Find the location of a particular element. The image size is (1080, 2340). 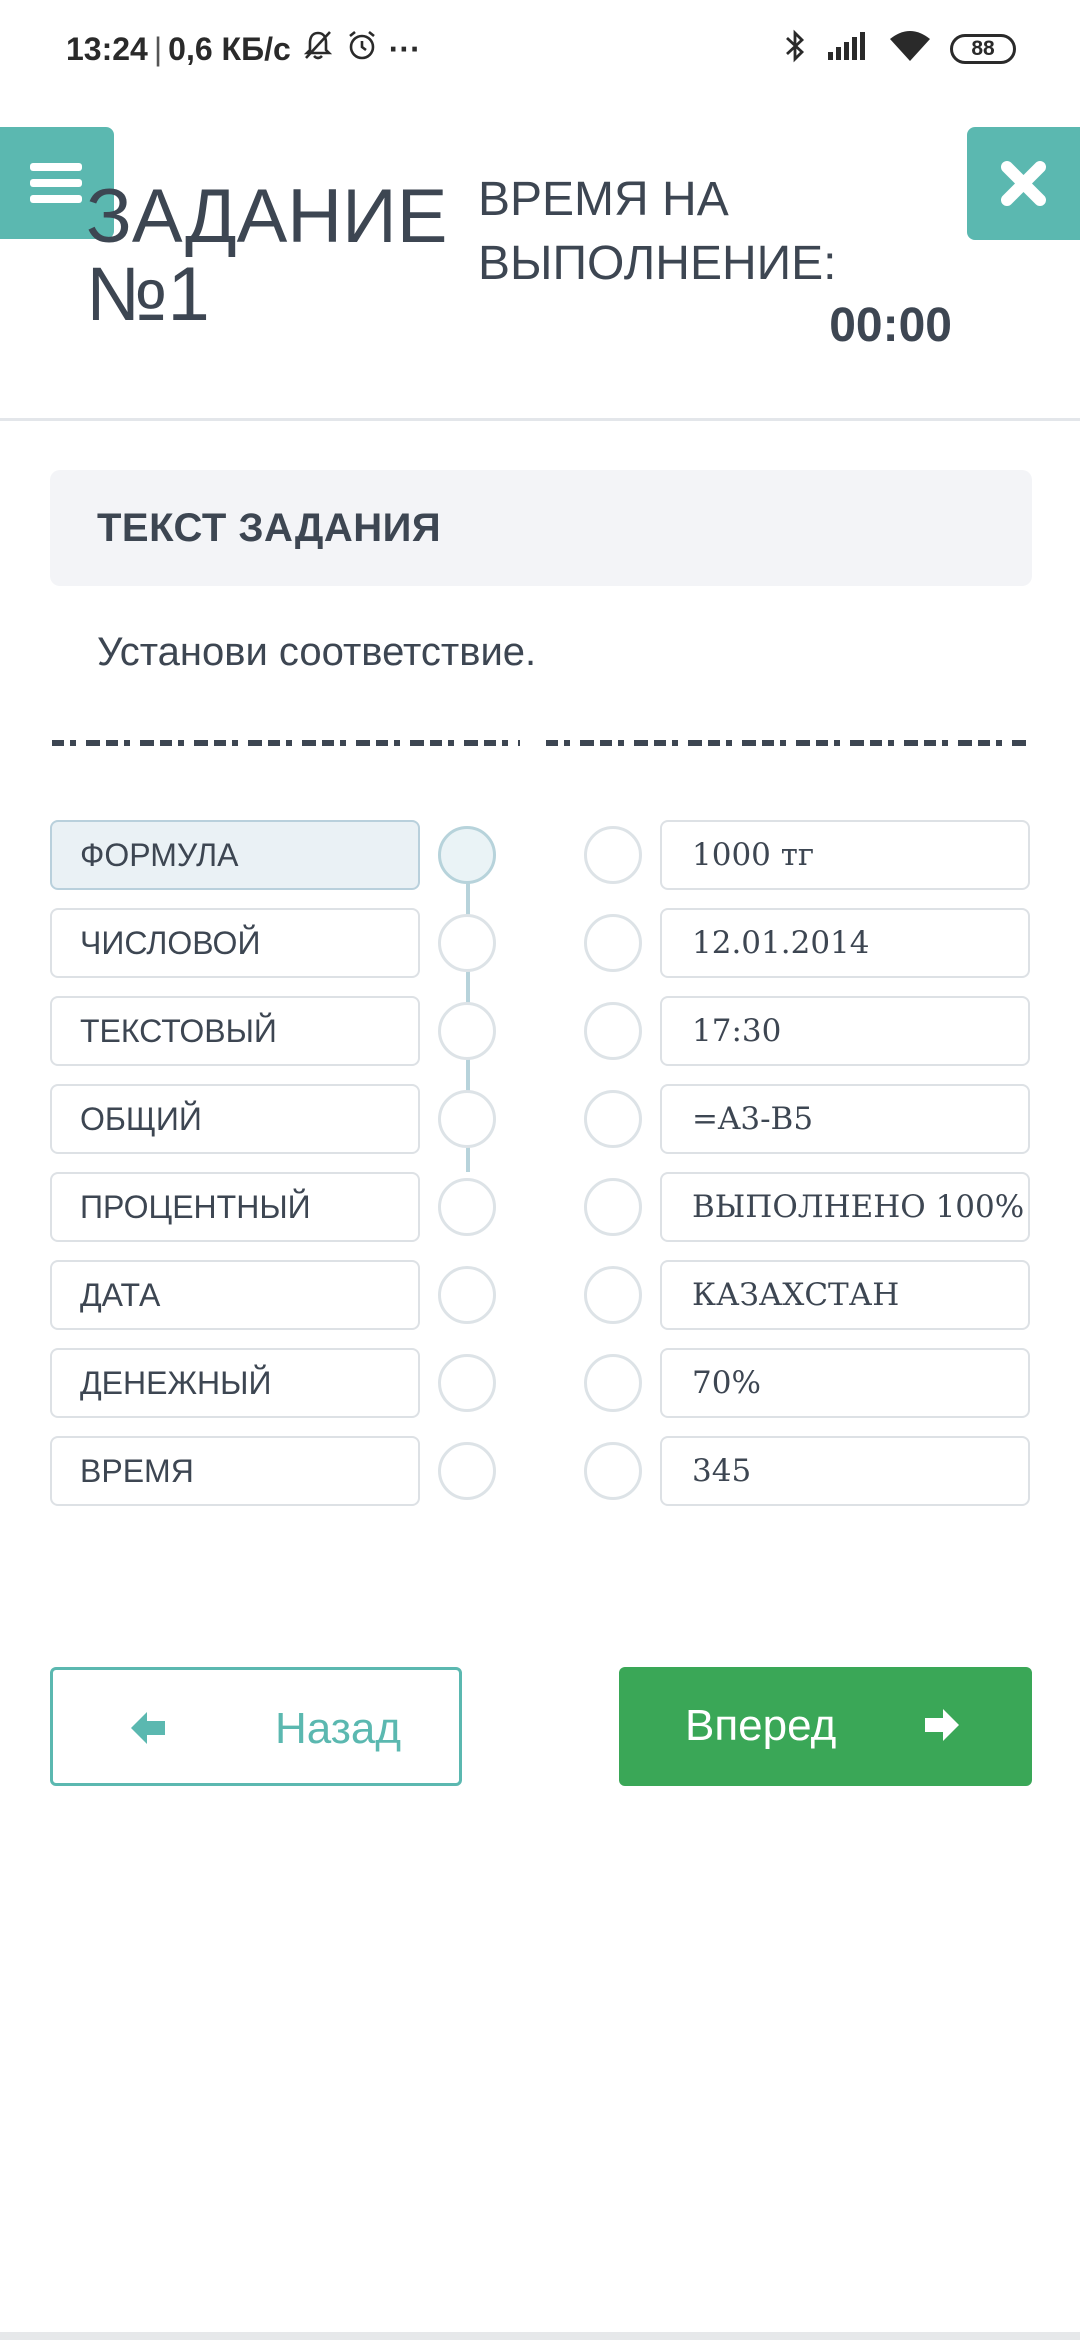

alarm-clock-icon is located at coordinates (362, 49).